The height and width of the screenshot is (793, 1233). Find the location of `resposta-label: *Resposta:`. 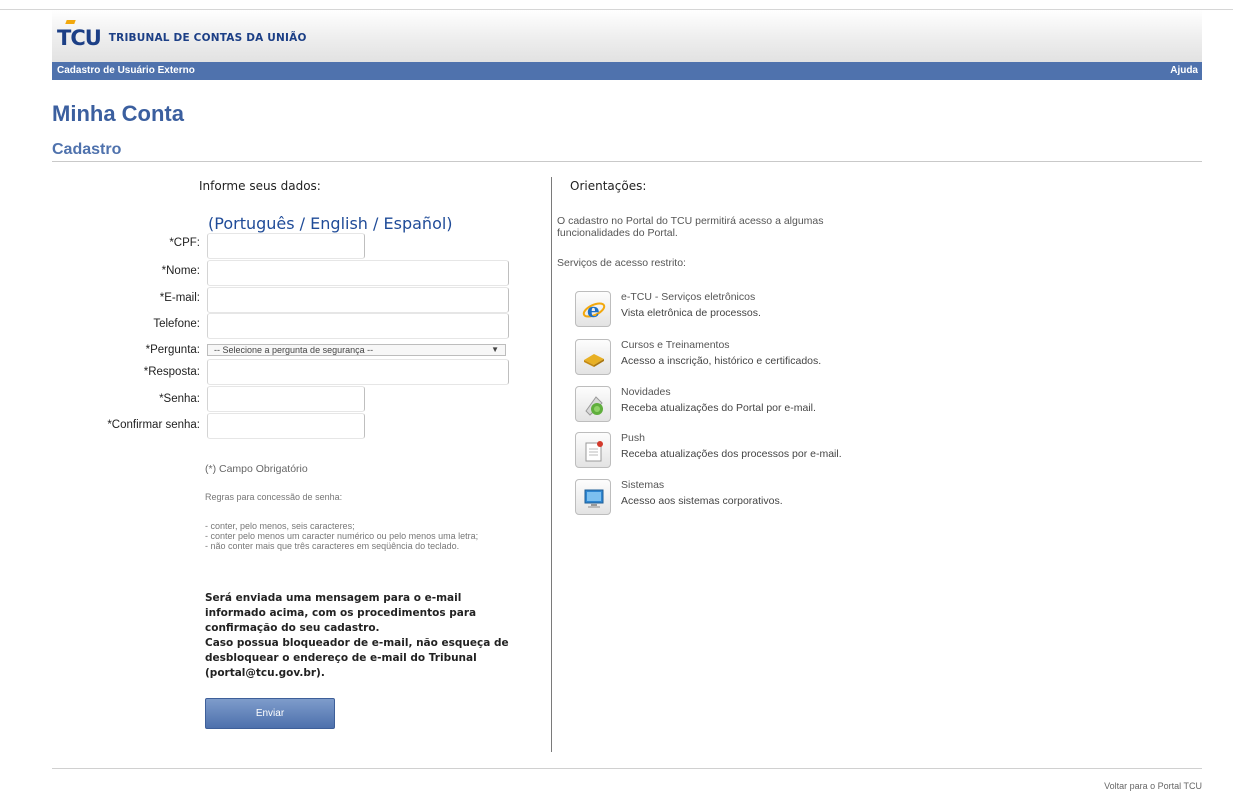

resposta-label: *Resposta: is located at coordinates (171, 372).